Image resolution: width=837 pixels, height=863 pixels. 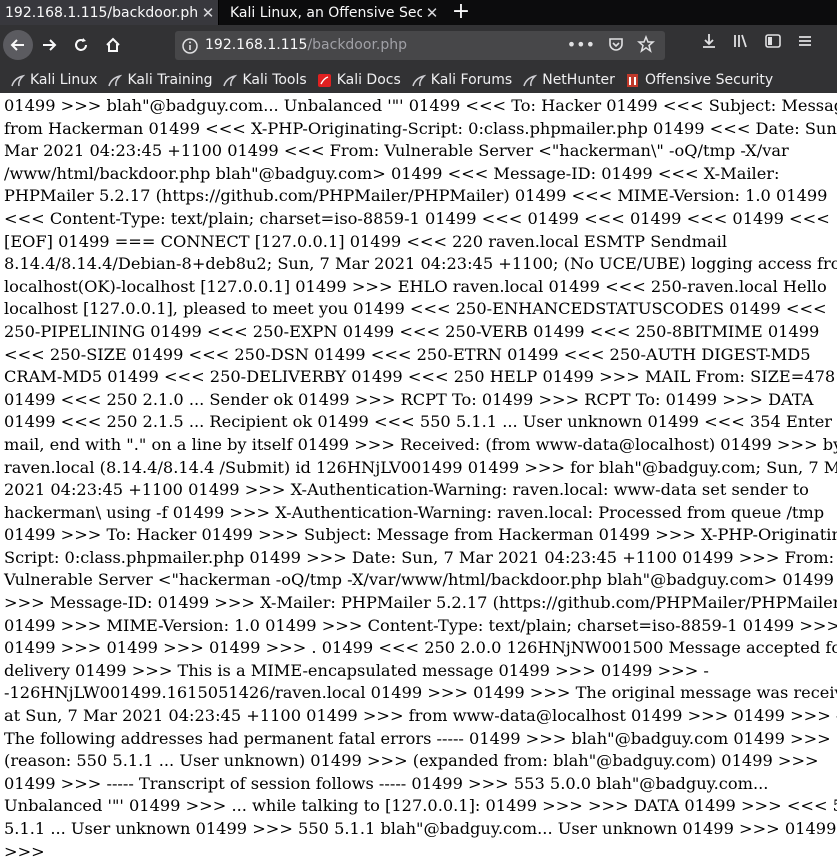 What do you see at coordinates (256, 45) in the screenshot?
I see `url-host: 192.168.1.115` at bounding box center [256, 45].